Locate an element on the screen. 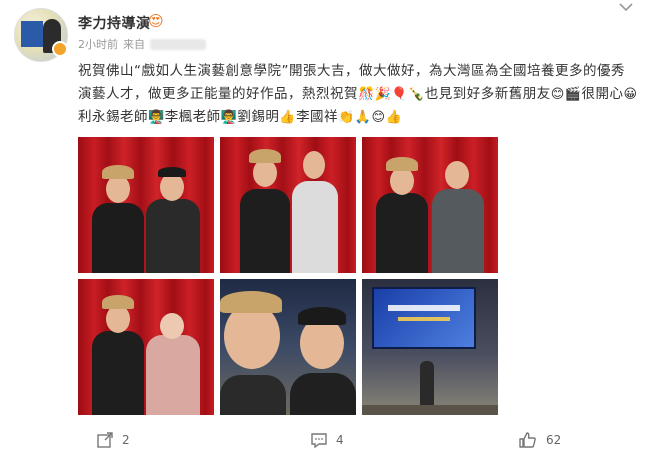  comment-icon is located at coordinates (319, 440).